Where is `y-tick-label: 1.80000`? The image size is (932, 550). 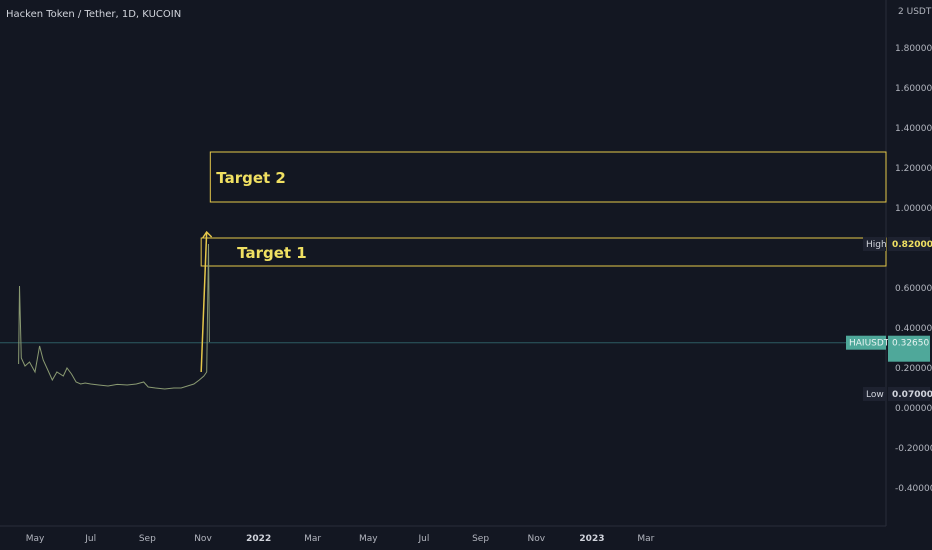 y-tick-label: 1.80000 is located at coordinates (913, 49).